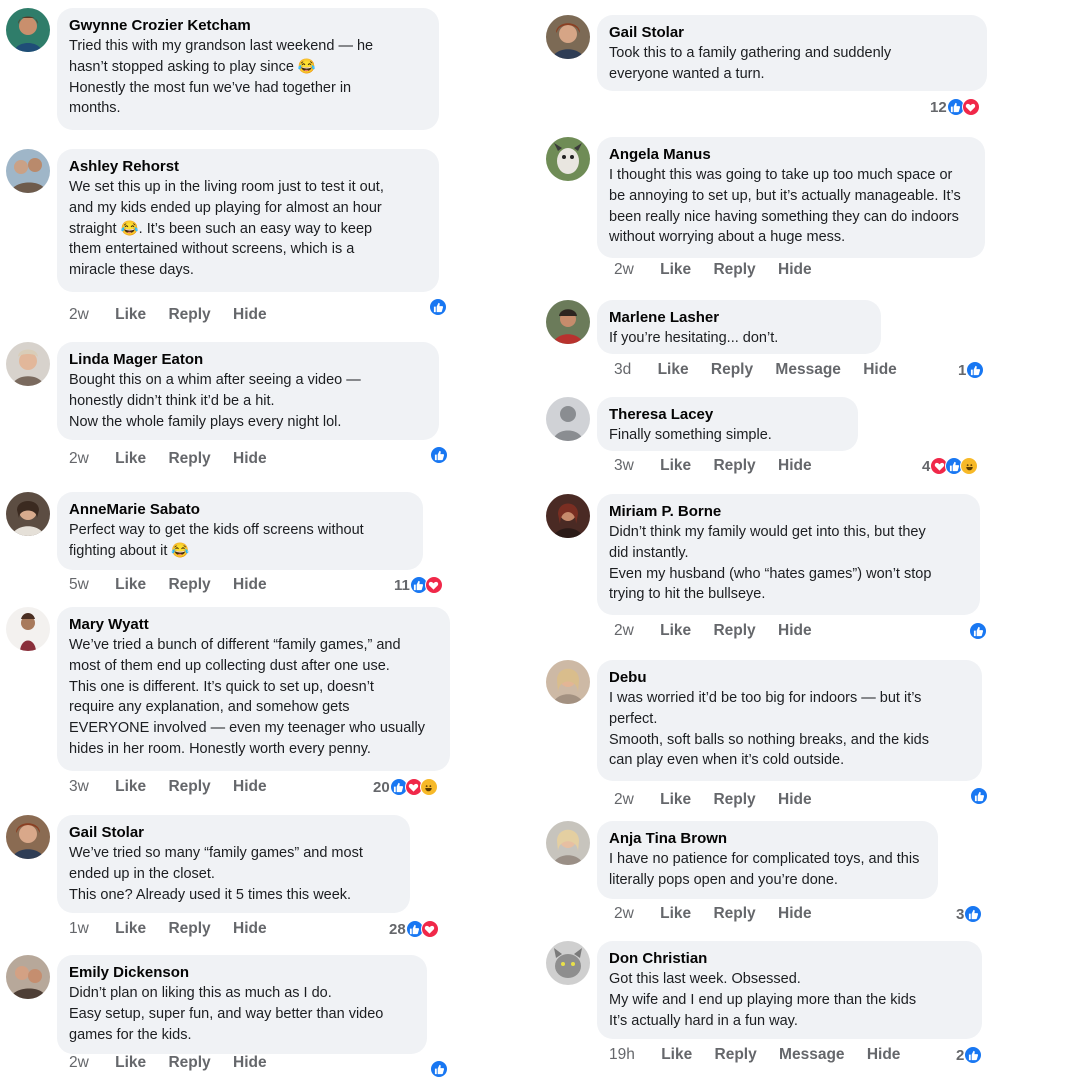  What do you see at coordinates (622, 1054) in the screenshot?
I see `comment-timestamp: 19h` at bounding box center [622, 1054].